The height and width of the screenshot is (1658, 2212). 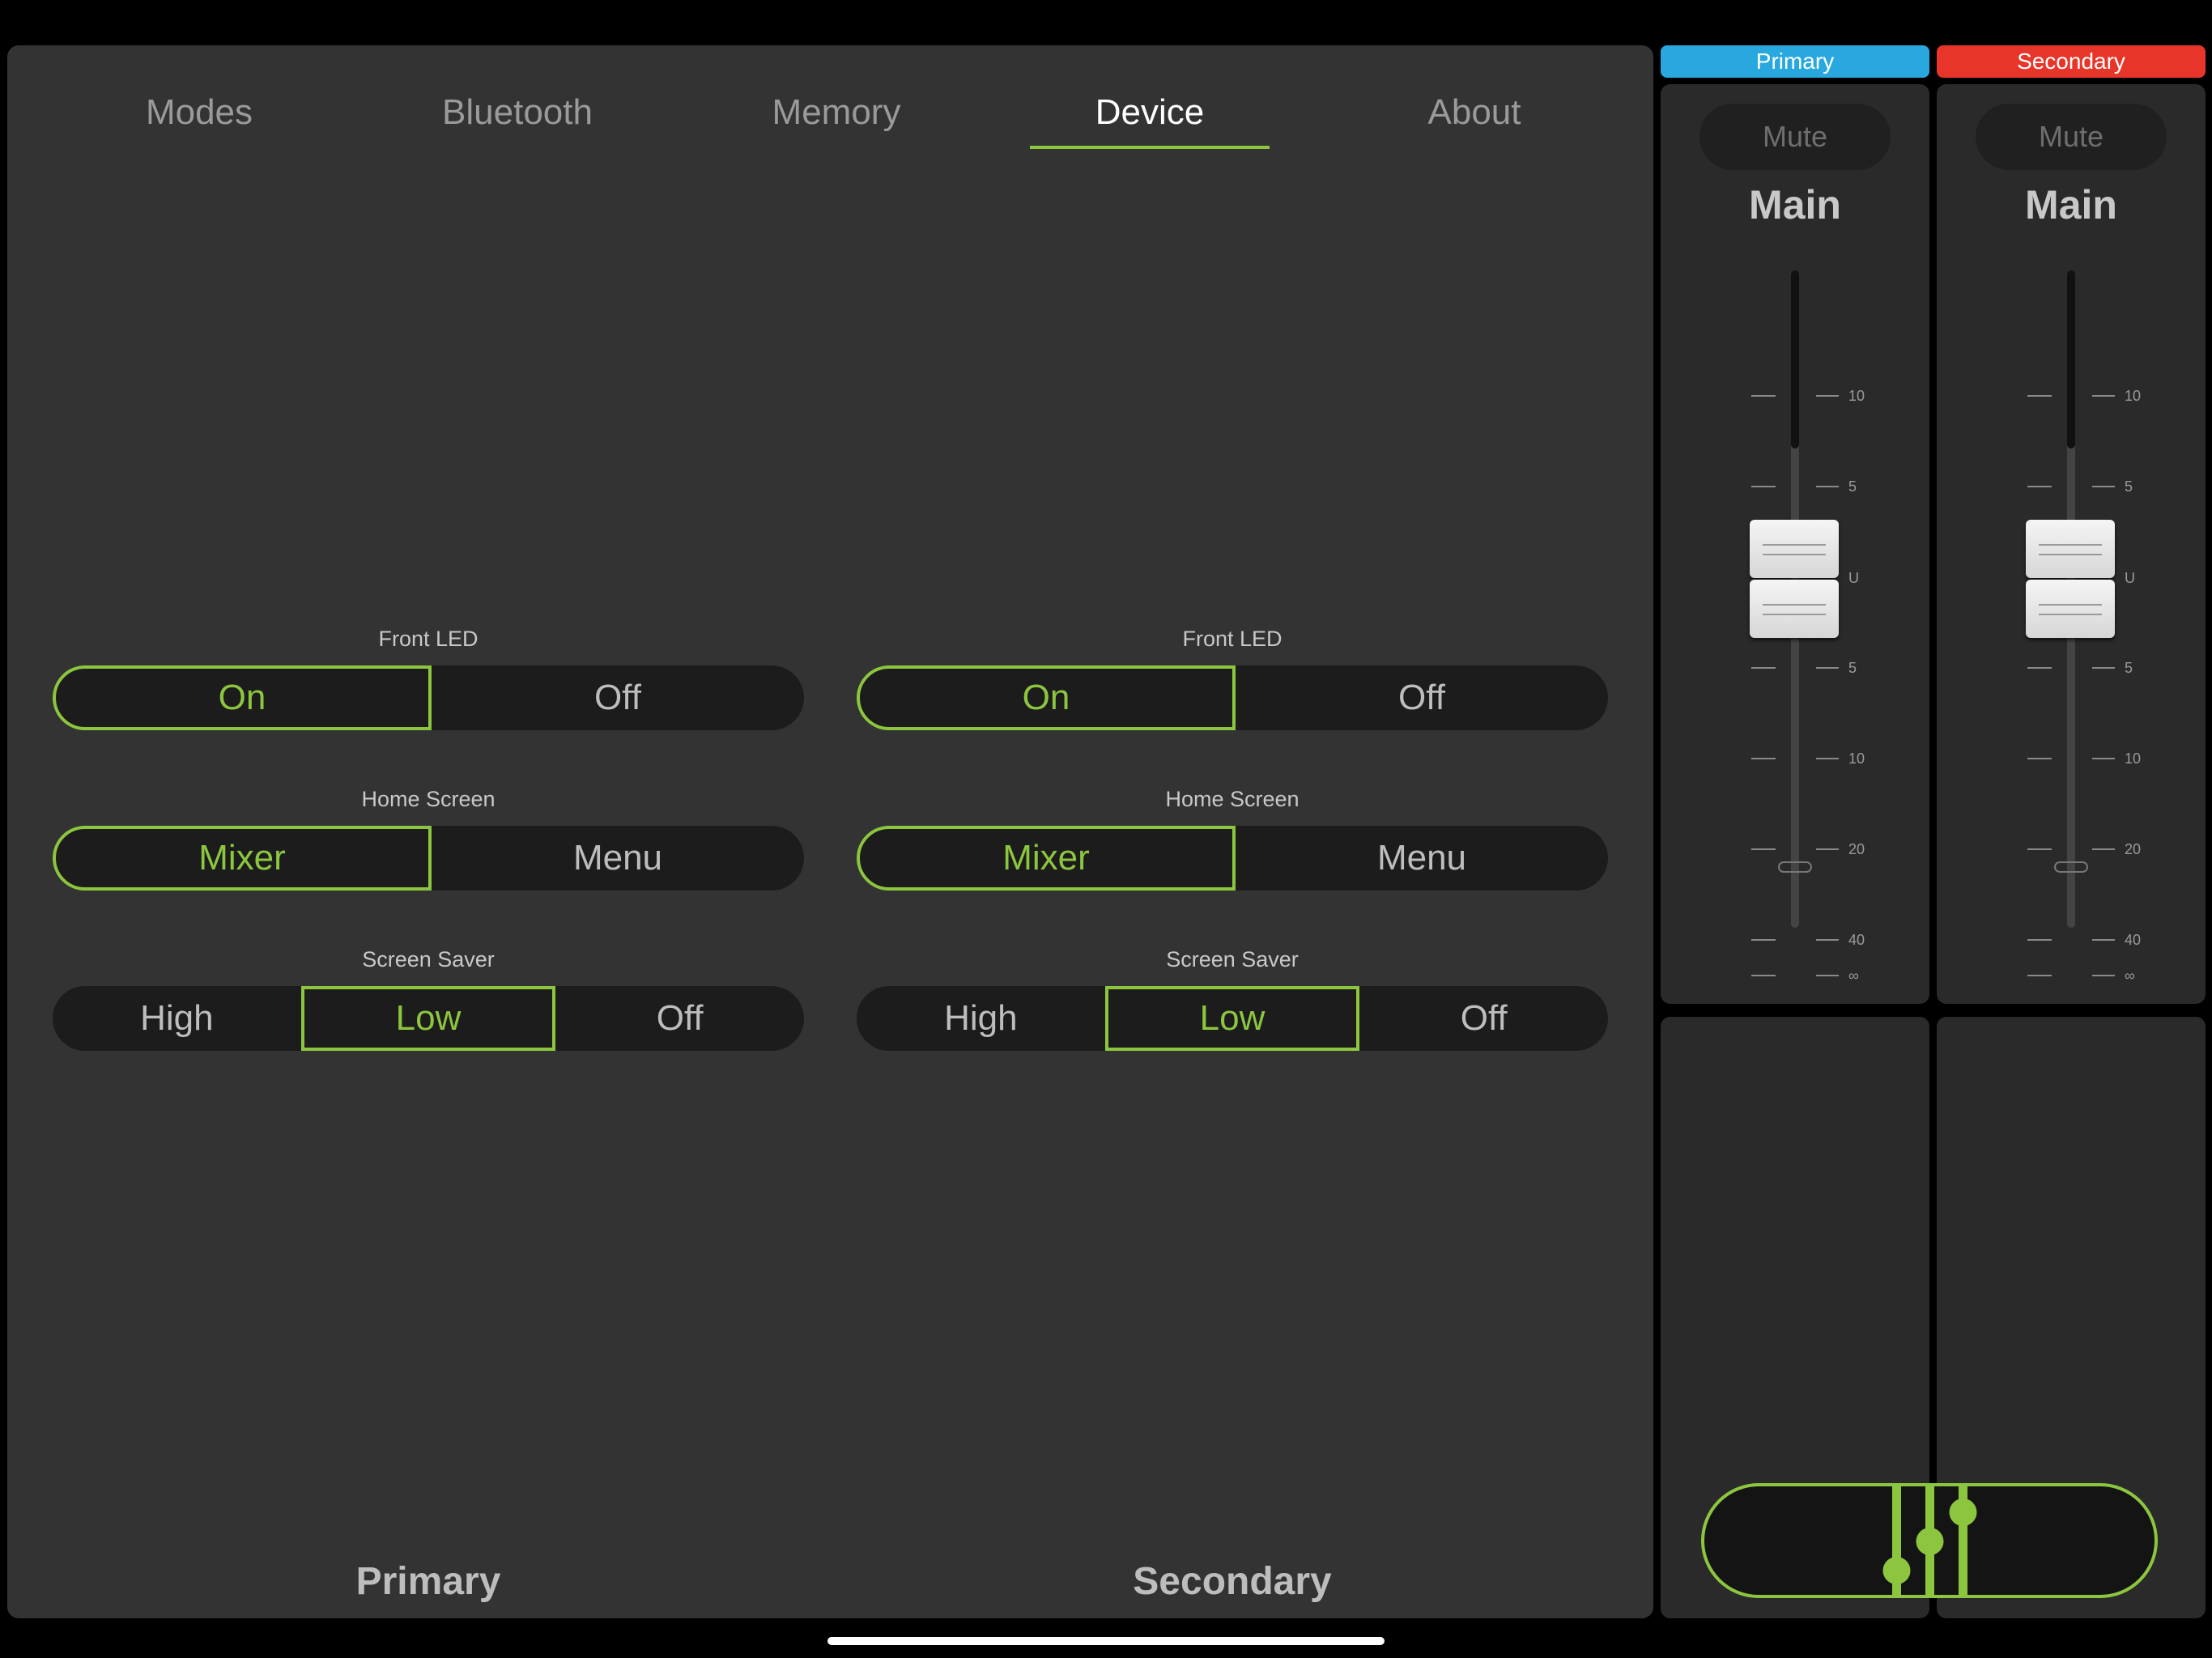 I want to click on secondary-strip-title: Main, so click(x=2071, y=204).